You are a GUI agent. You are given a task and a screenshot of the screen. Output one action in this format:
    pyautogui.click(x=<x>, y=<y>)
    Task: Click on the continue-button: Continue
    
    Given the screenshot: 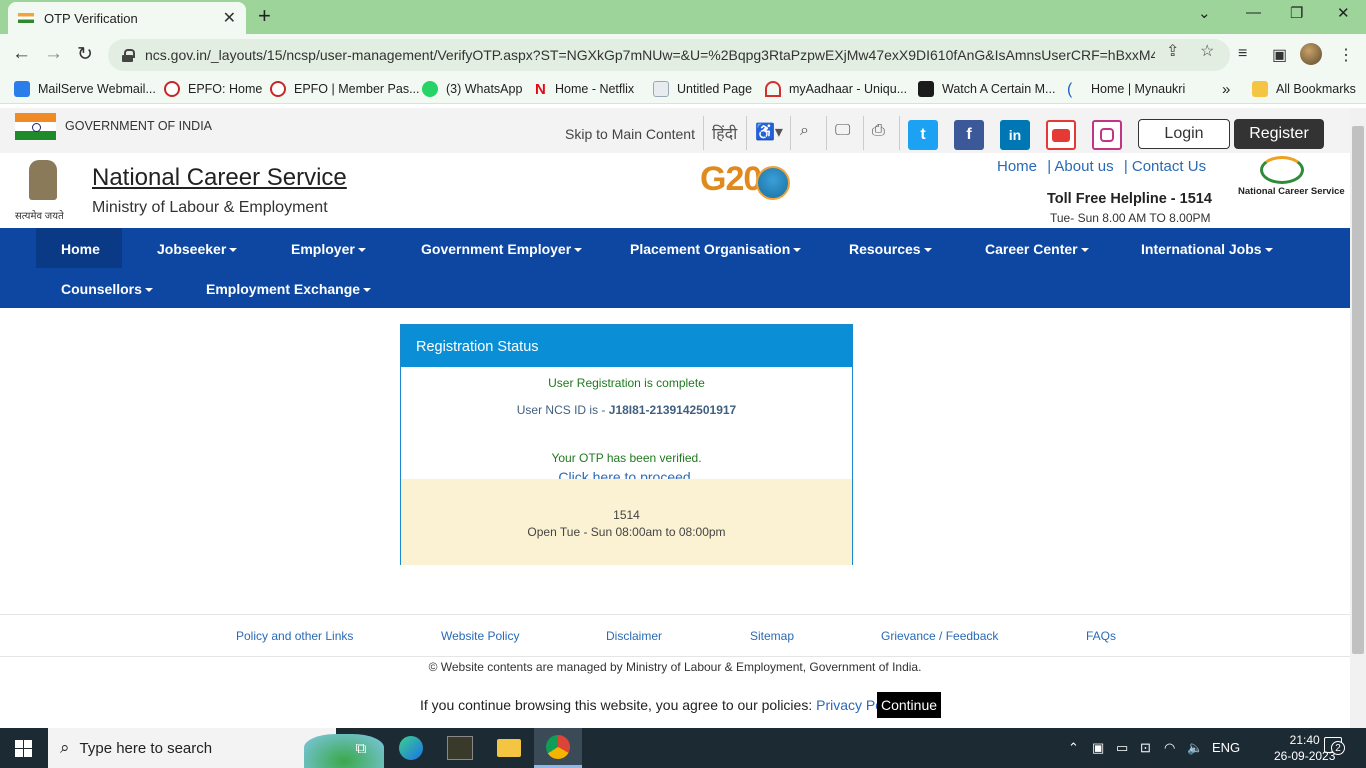 What is the action you would take?
    pyautogui.click(x=909, y=705)
    